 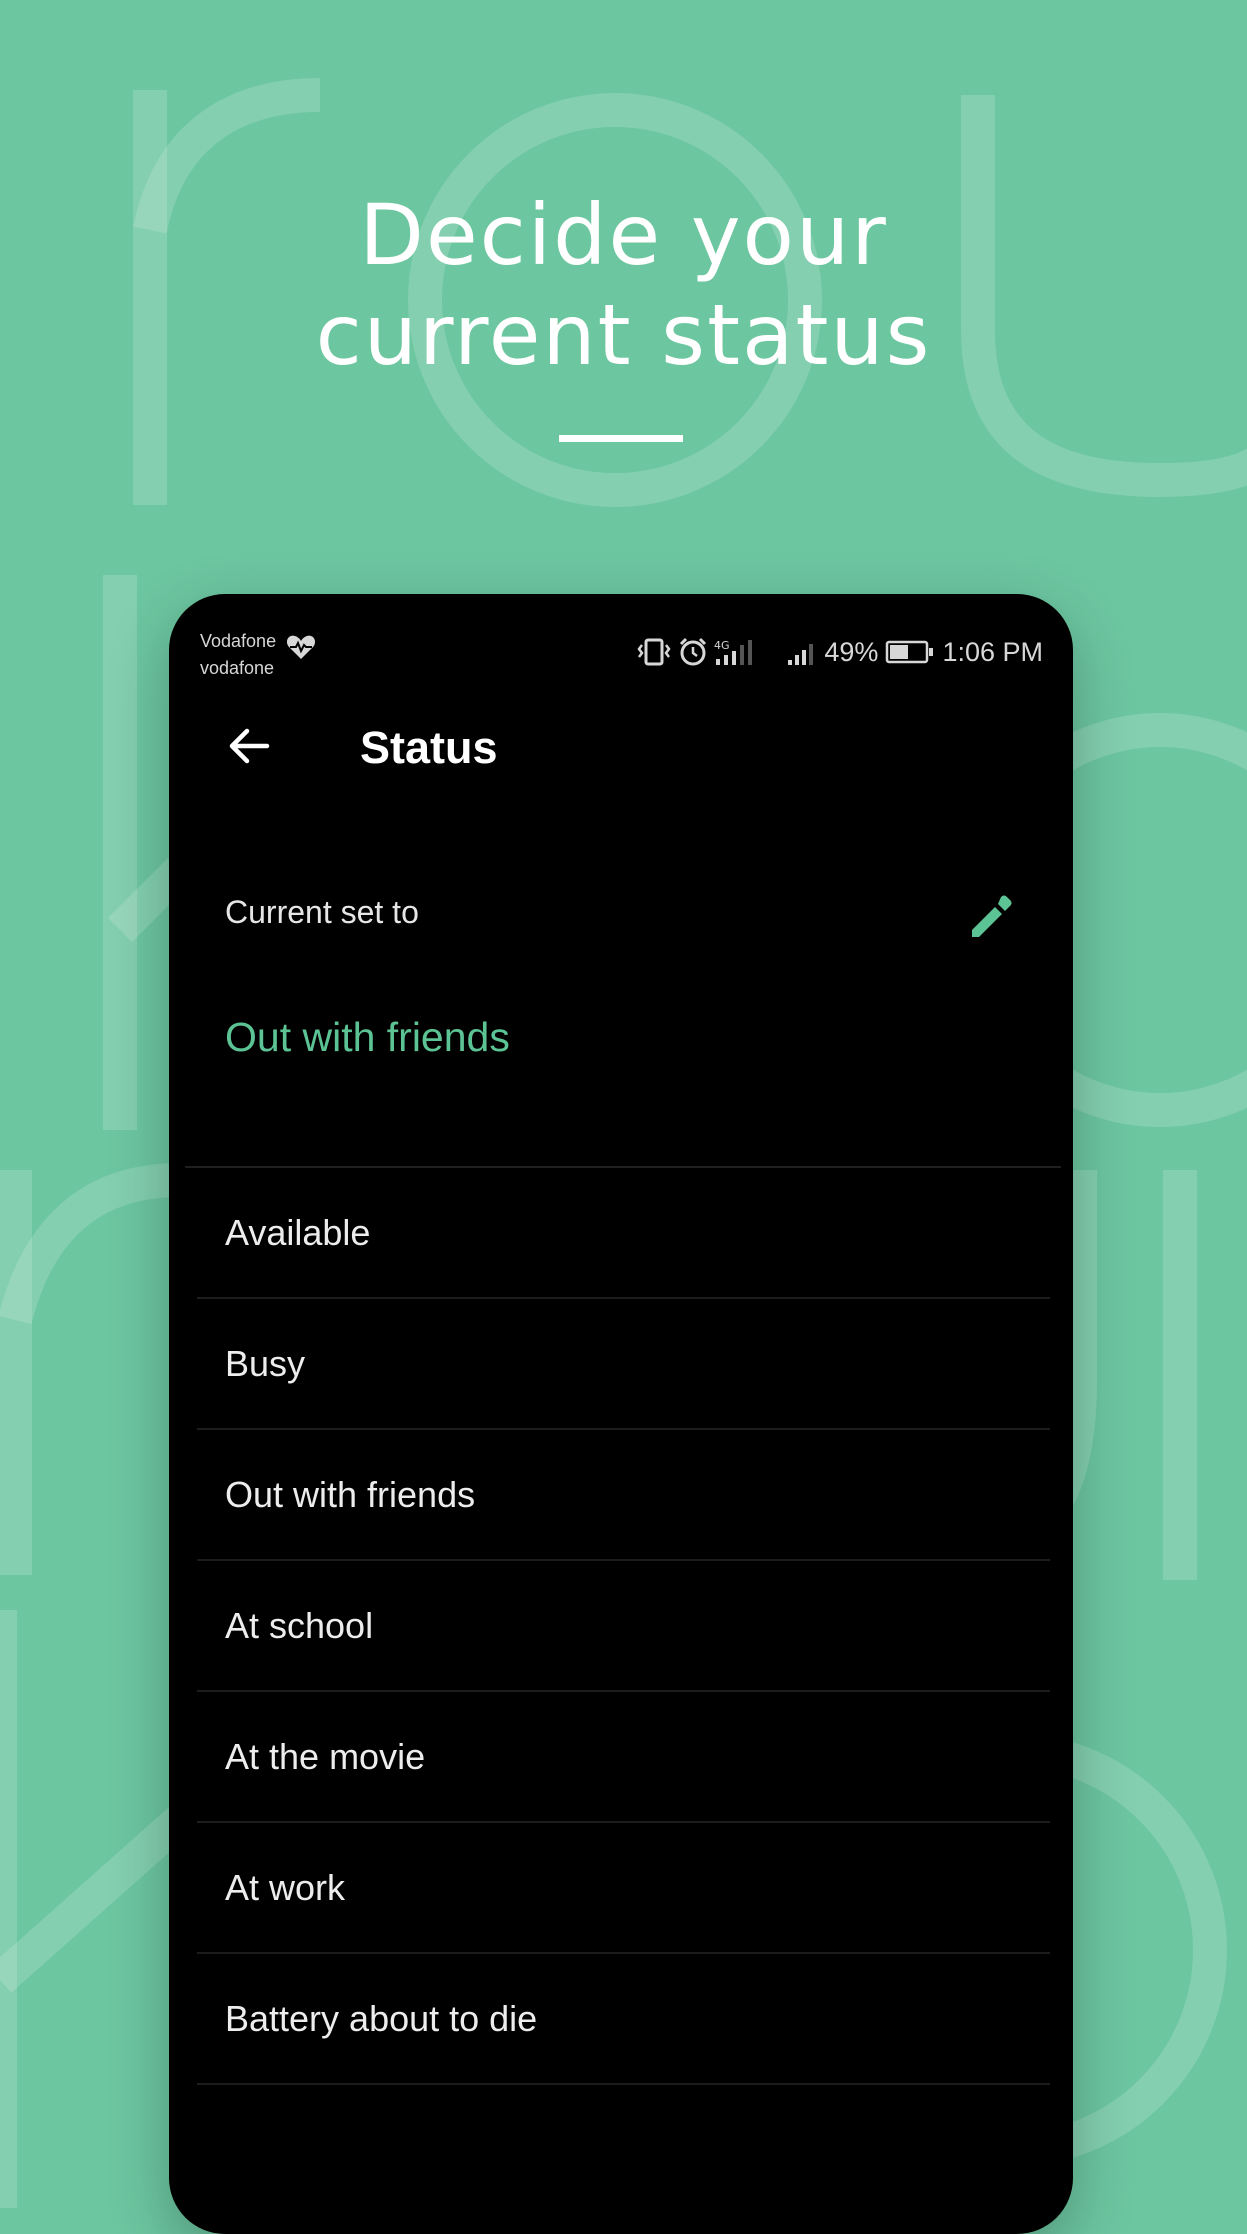 What do you see at coordinates (265, 1363) in the screenshot?
I see `status-item-label: Busy` at bounding box center [265, 1363].